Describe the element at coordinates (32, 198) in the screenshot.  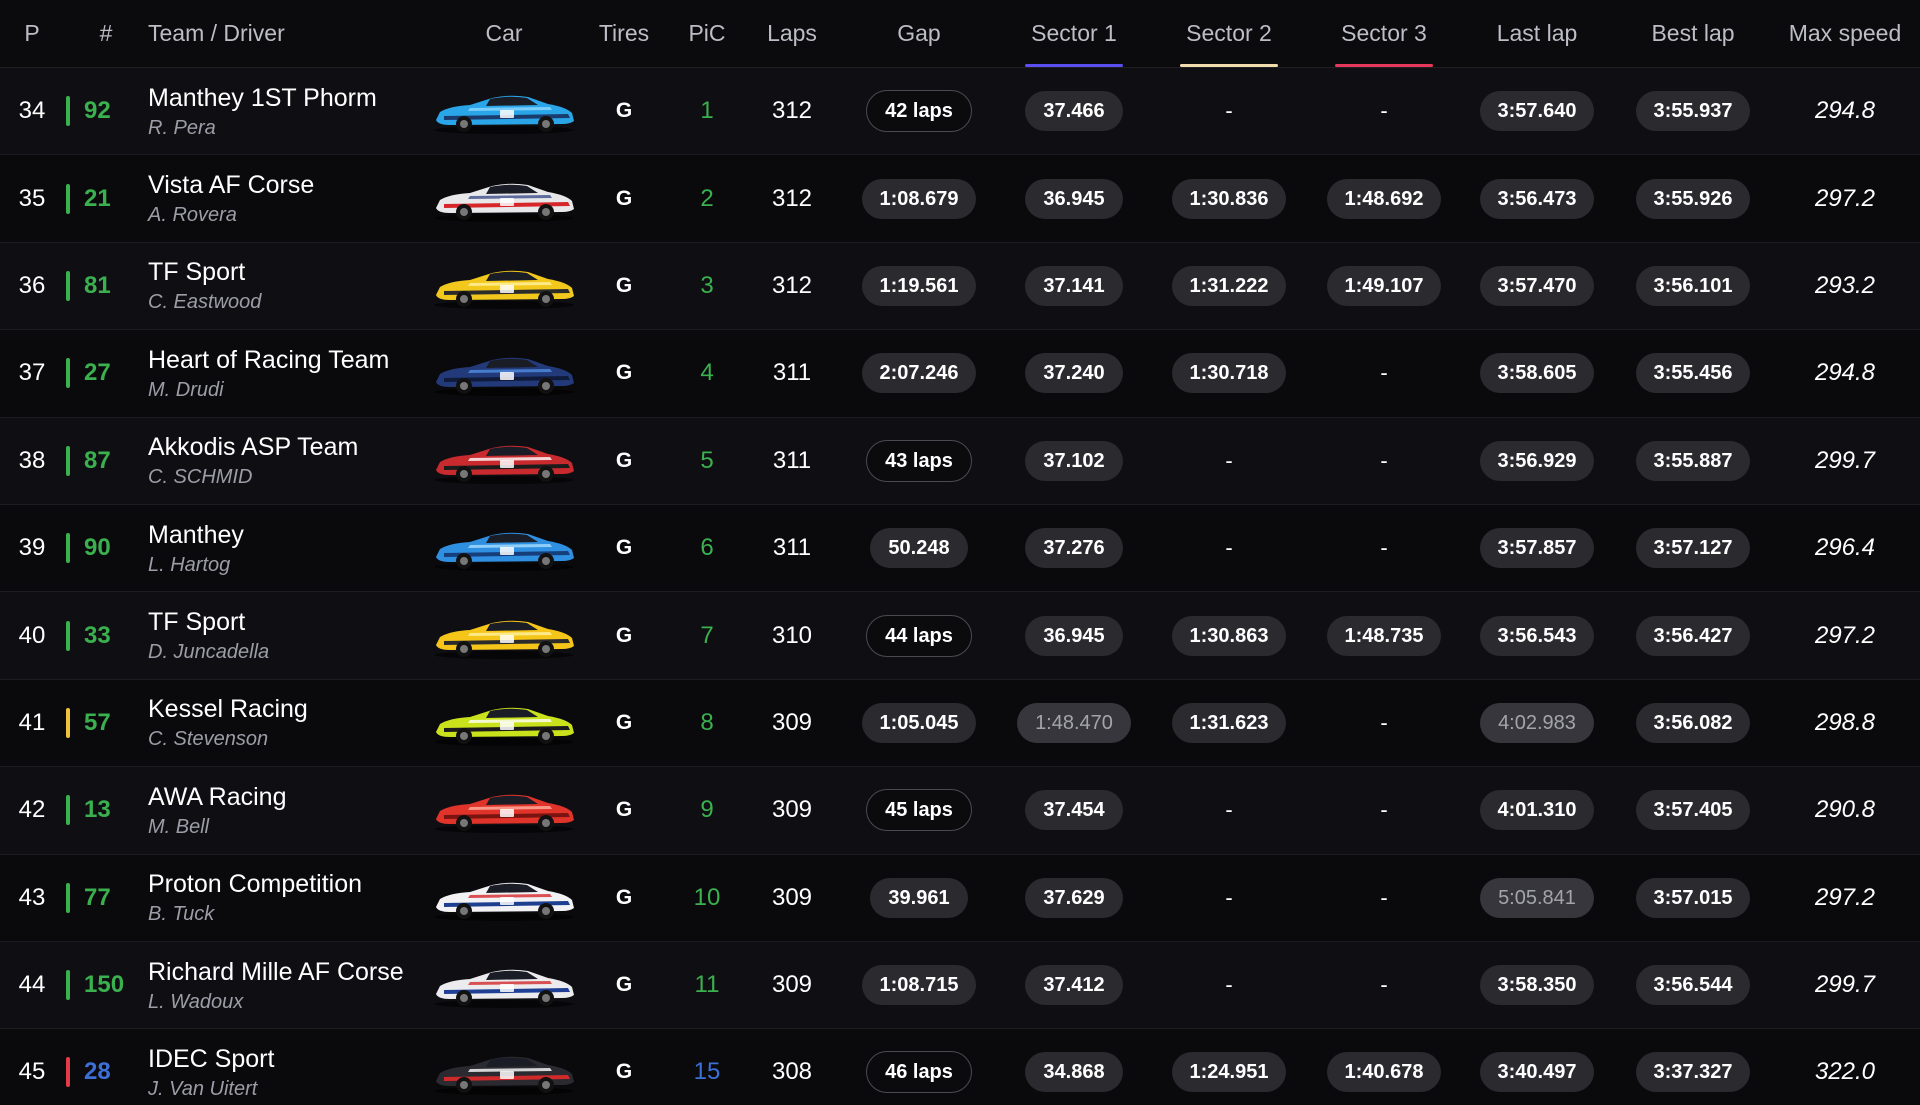
I see `position: 35` at that location.